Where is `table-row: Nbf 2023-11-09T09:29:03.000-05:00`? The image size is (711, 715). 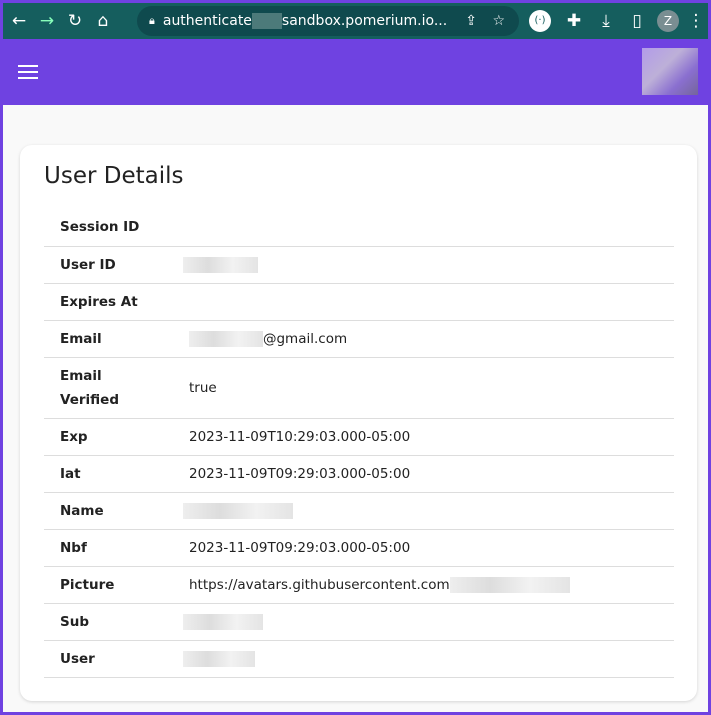 table-row: Nbf 2023-11-09T09:29:03.000-05:00 is located at coordinates (359, 548).